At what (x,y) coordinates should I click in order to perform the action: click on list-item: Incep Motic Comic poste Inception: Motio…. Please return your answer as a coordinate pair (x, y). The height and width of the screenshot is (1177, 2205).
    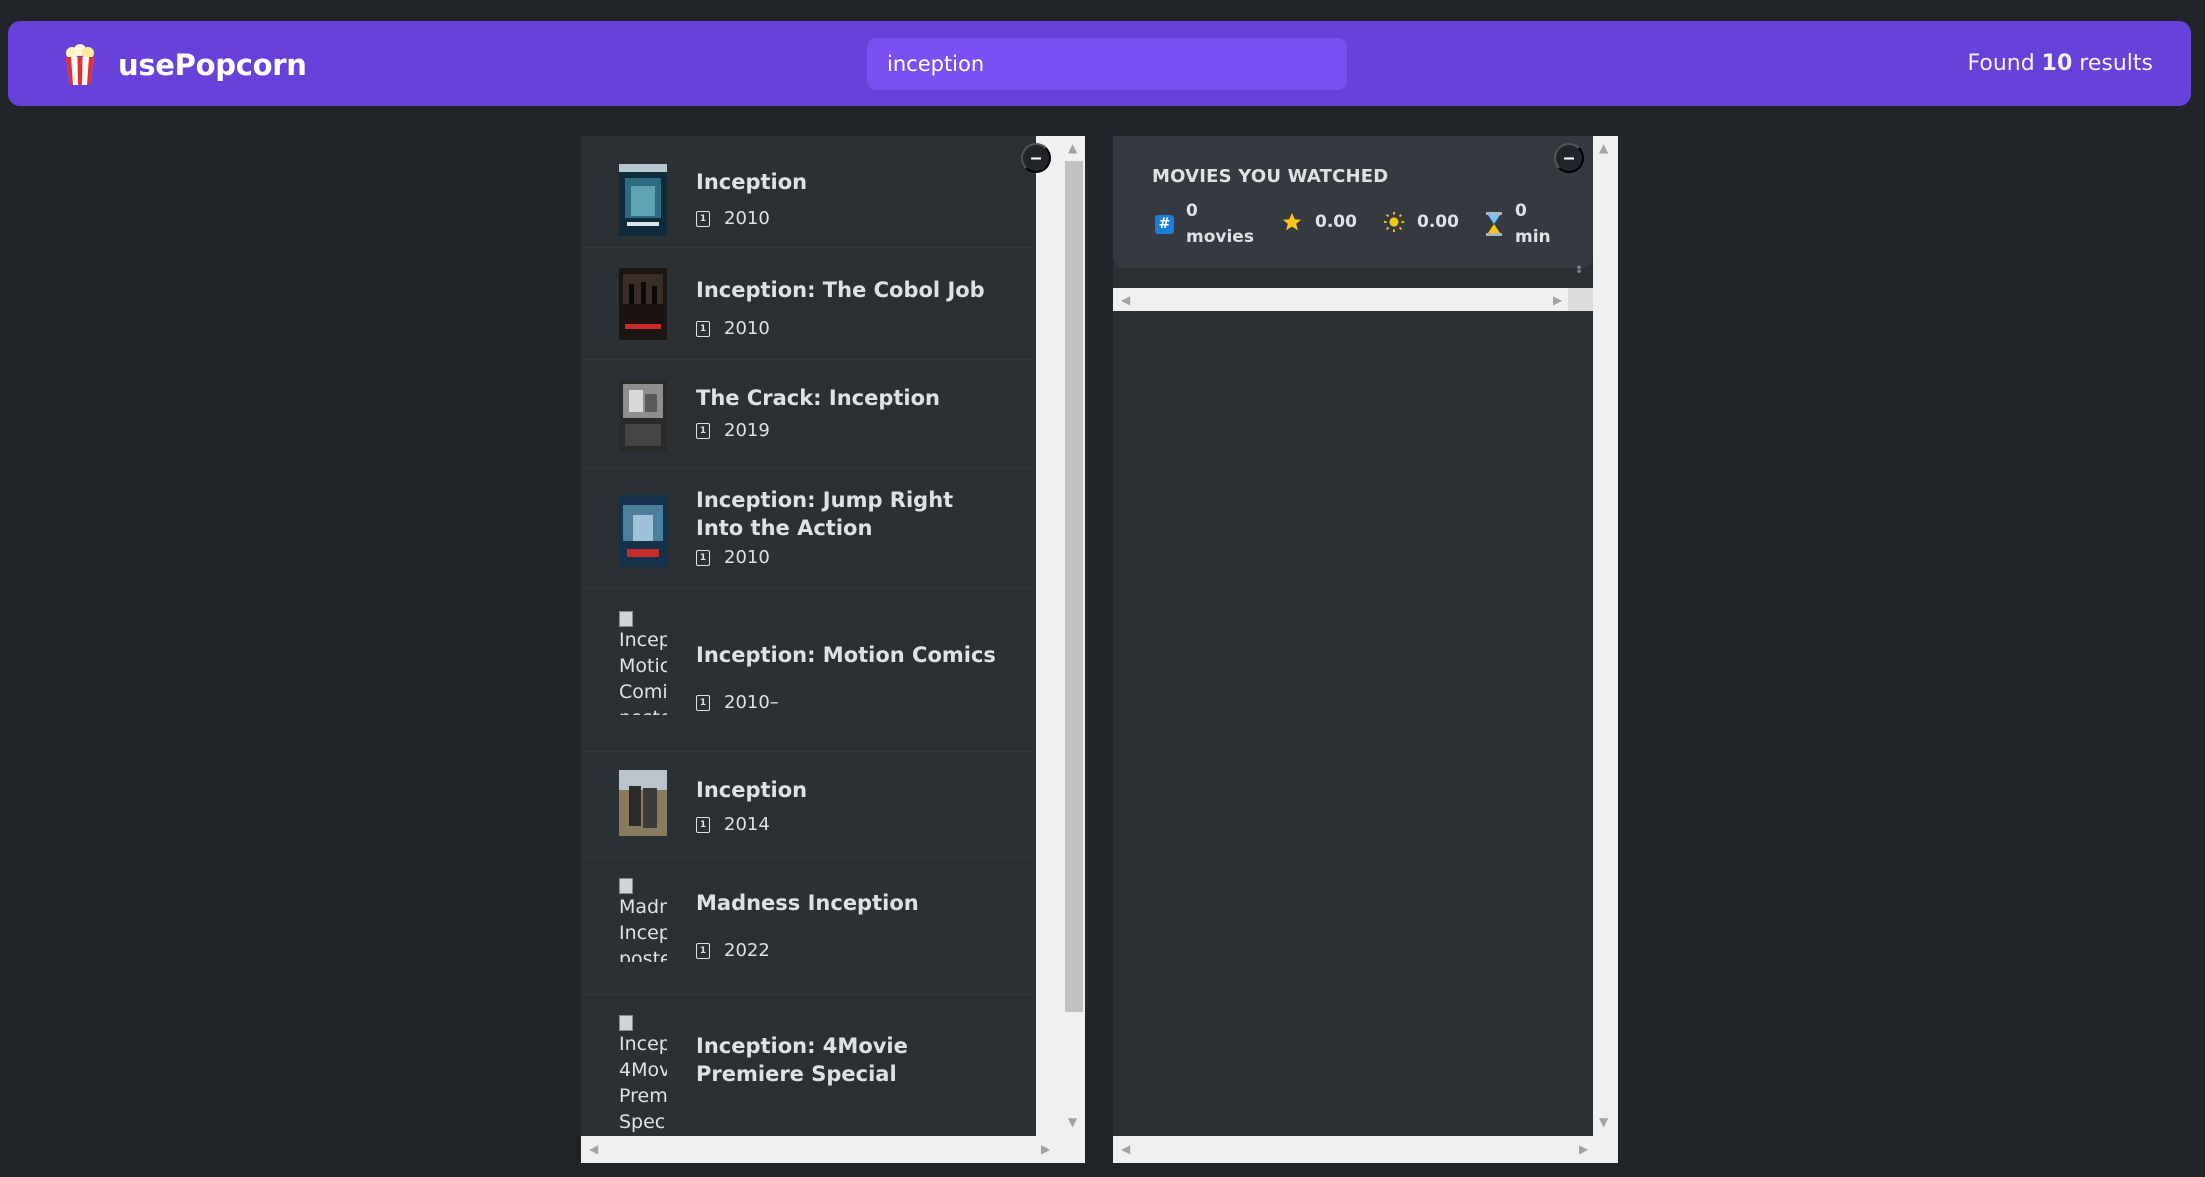
    Looking at the image, I should click on (808, 670).